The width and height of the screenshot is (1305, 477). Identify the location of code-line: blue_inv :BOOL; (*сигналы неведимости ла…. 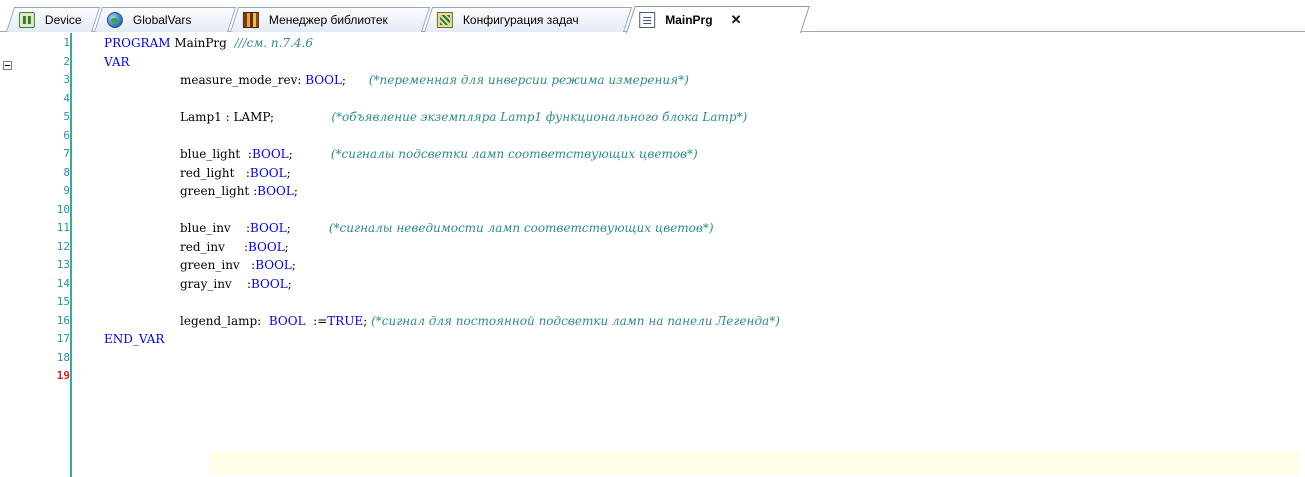
(447, 228).